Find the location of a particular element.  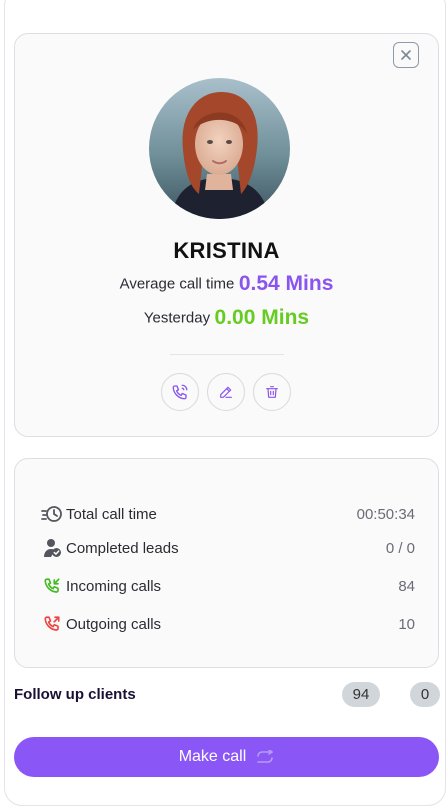

follow-up-secondary-badge: 0 is located at coordinates (425, 694).